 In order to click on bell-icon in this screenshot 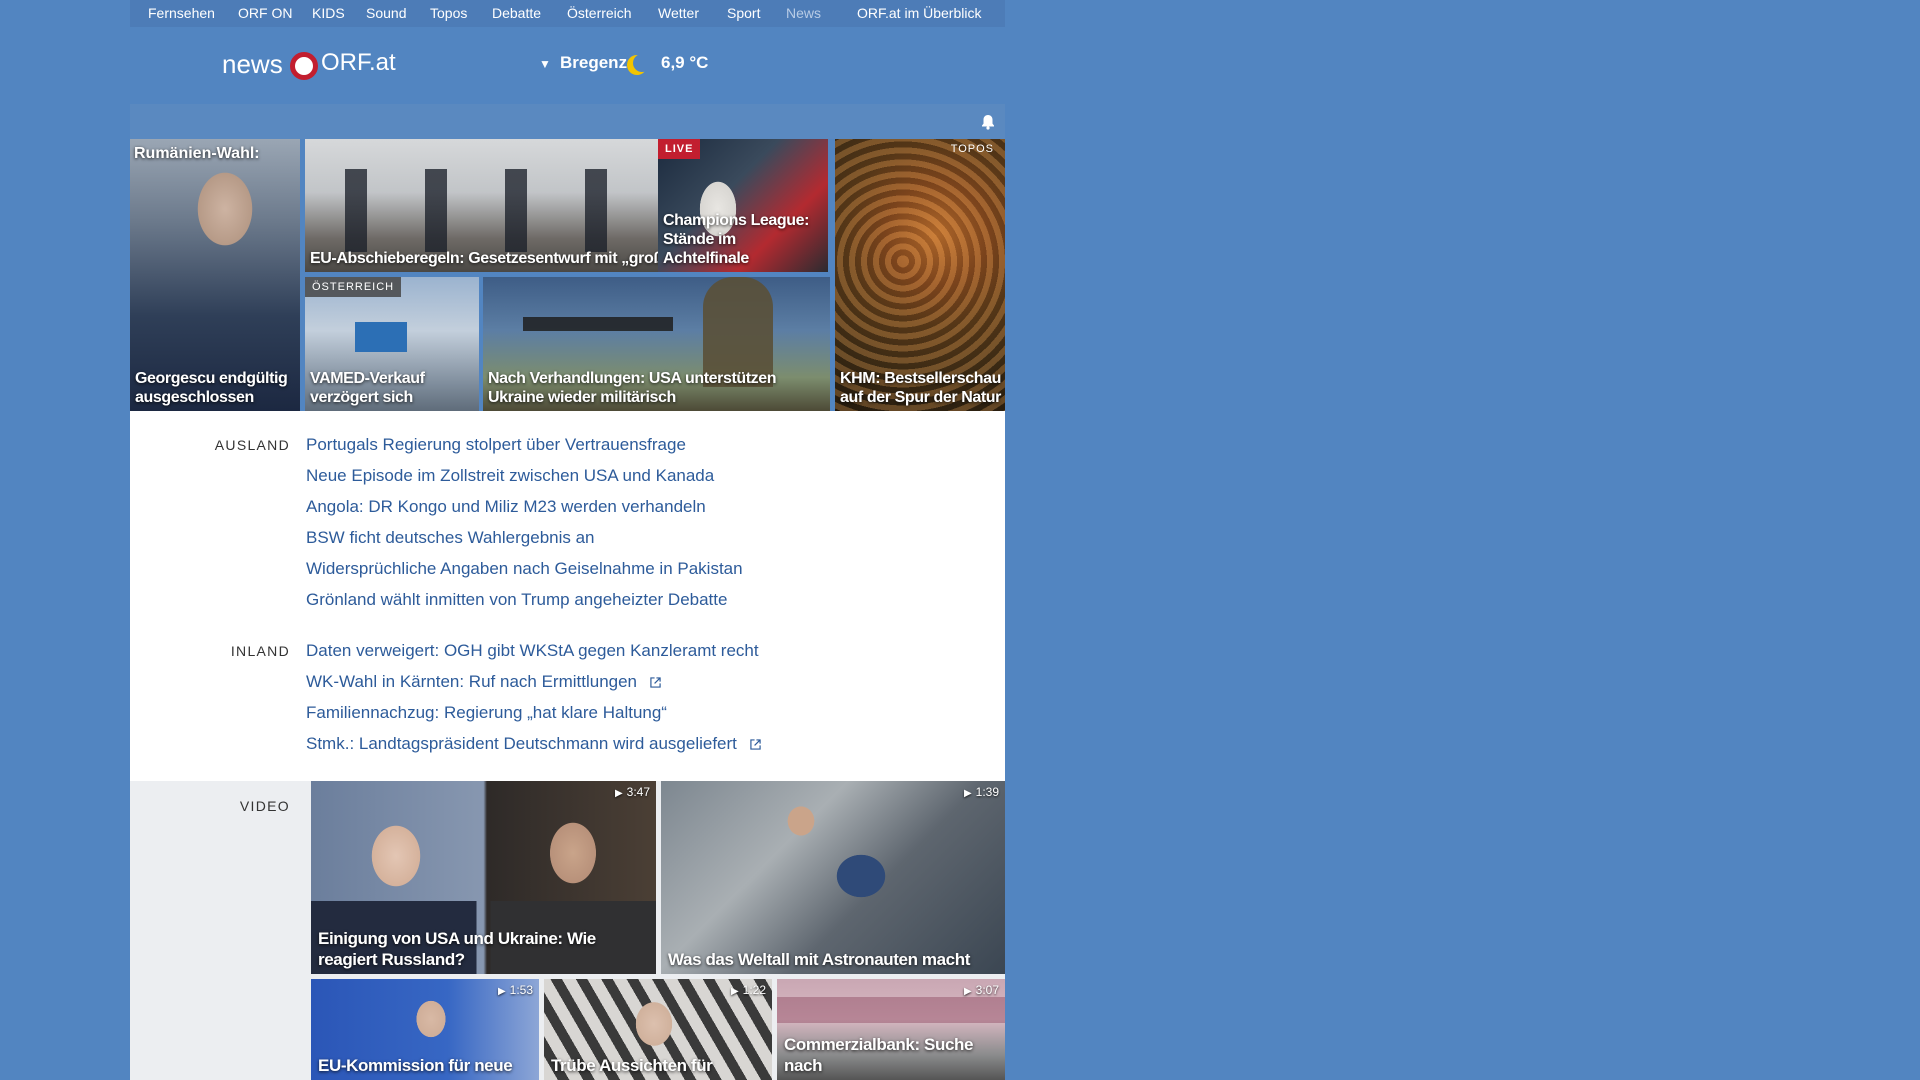, I will do `click(988, 122)`.